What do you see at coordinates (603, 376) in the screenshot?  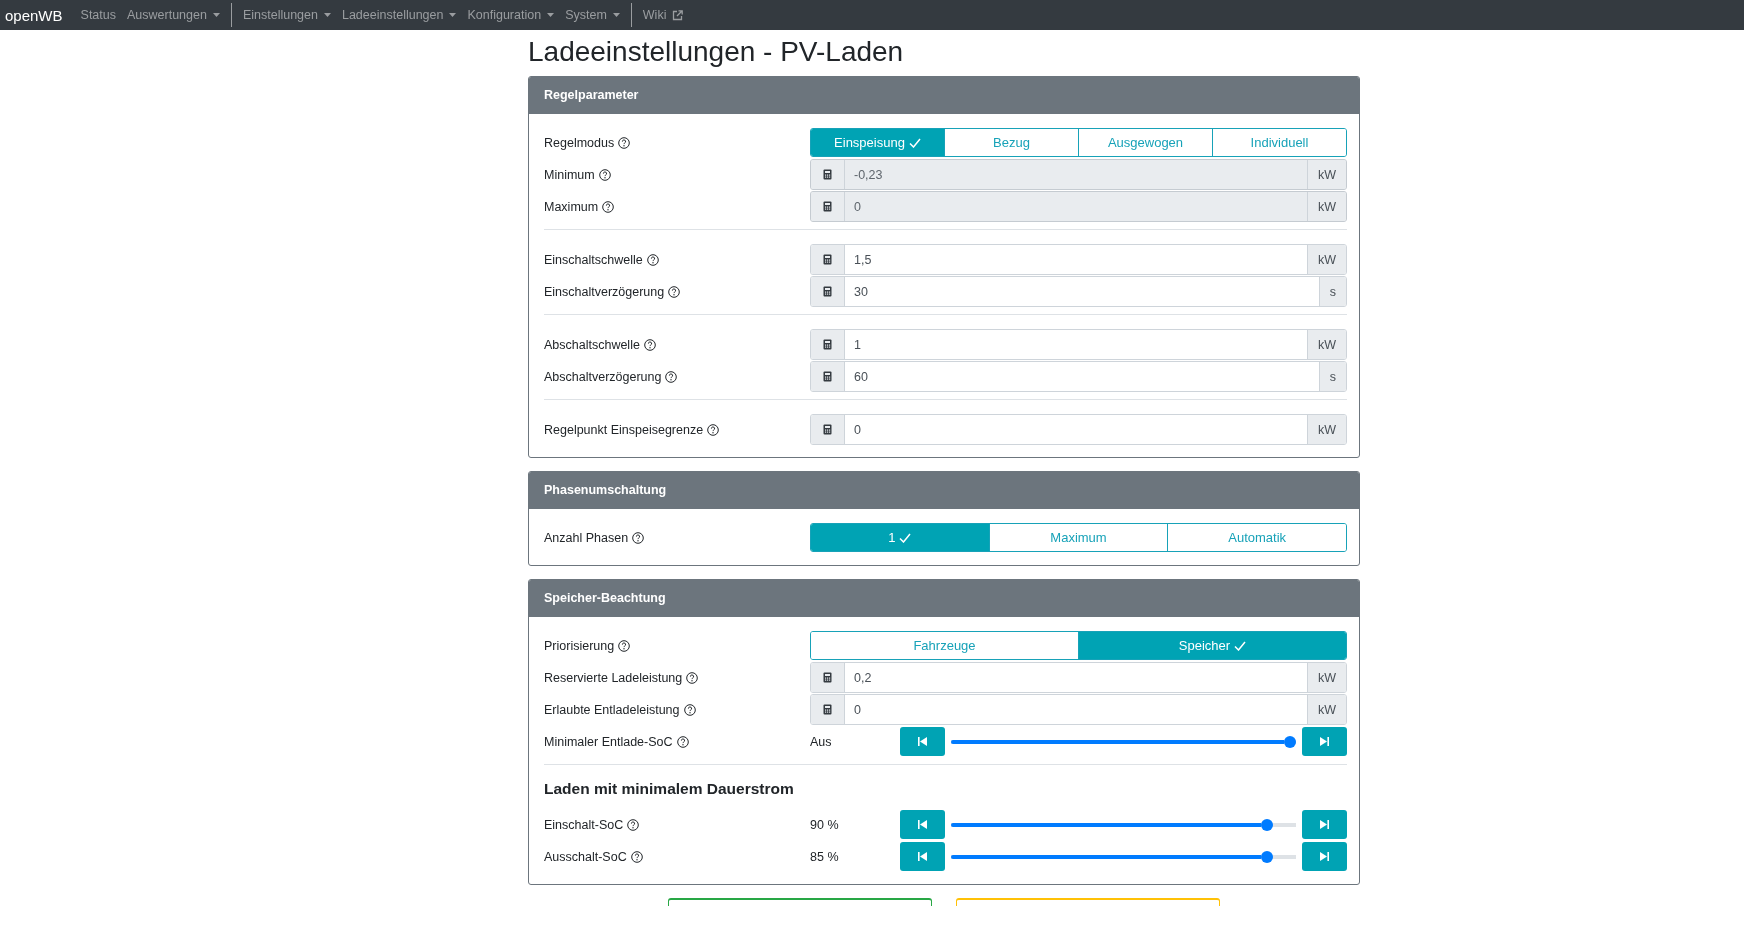 I see `field-label: Abschaltverzögerung` at bounding box center [603, 376].